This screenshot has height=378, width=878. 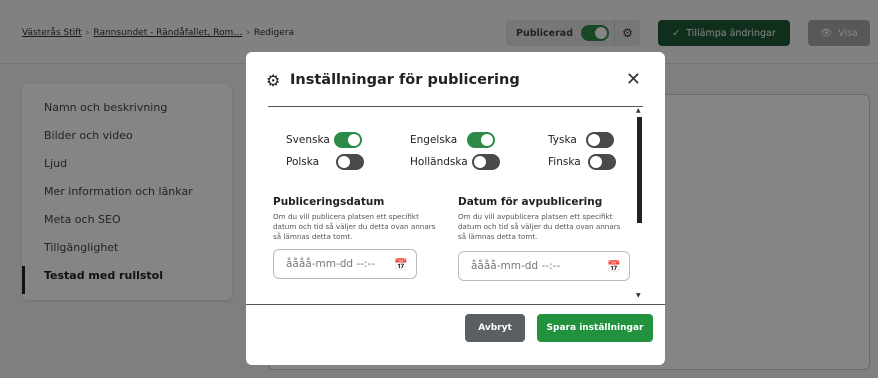 I want to click on unpublish-date-input: åååå-mm-dd --:-- 📅, so click(x=544, y=266).